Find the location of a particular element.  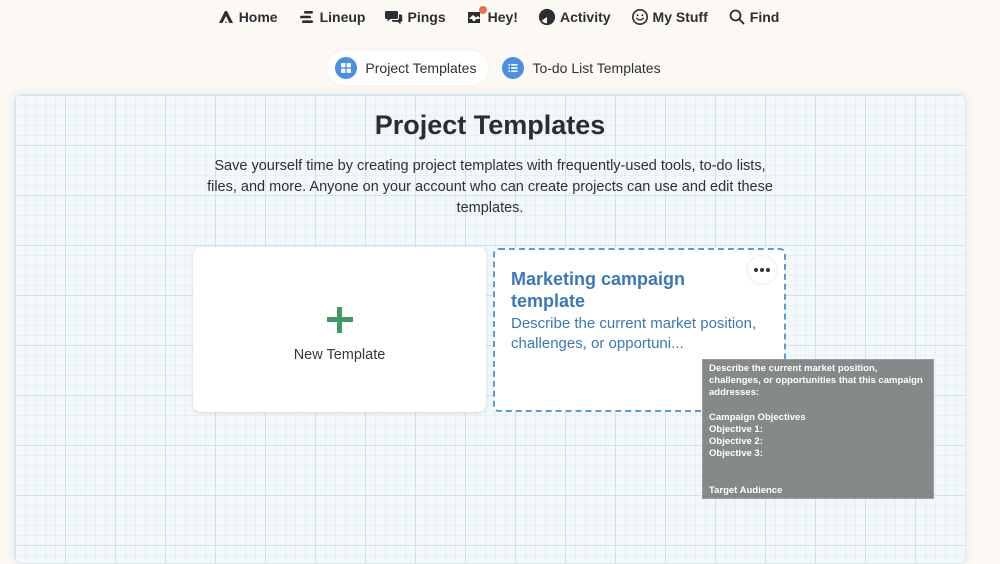

nav-home: Home is located at coordinates (247, 16).